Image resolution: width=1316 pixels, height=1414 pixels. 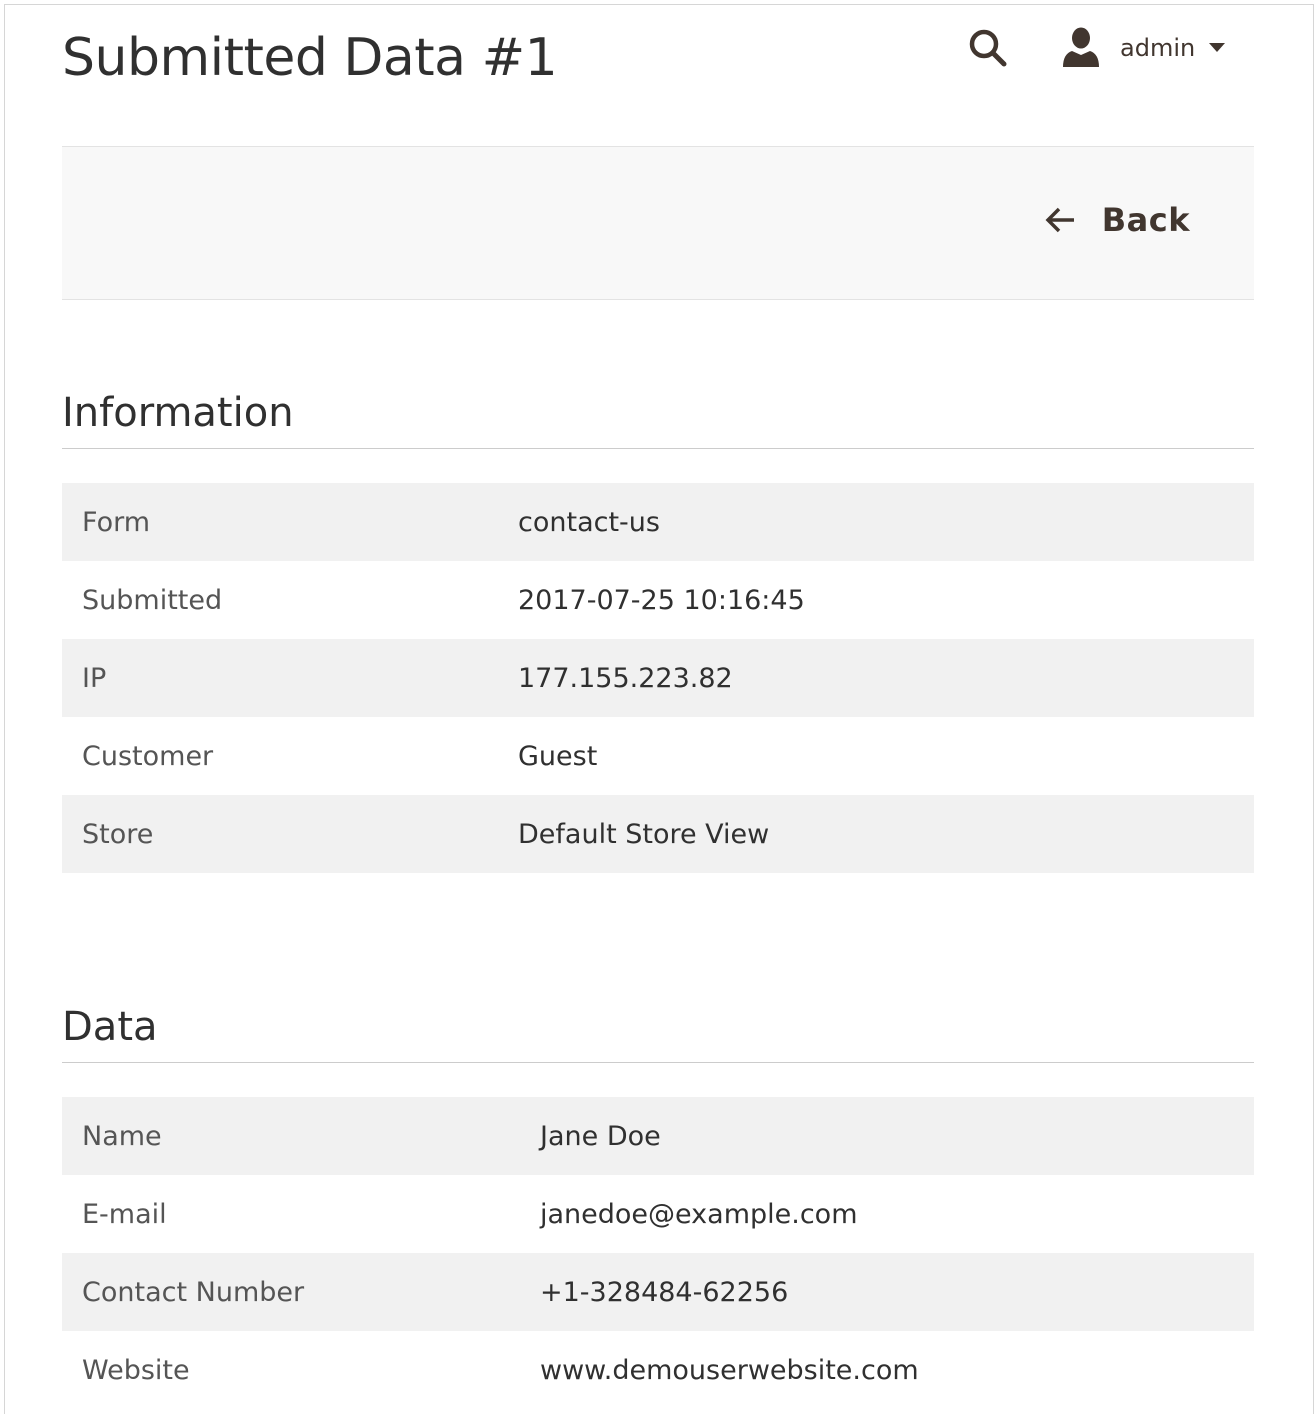 I want to click on table-row: Name Jane Doe, so click(x=658, y=1136).